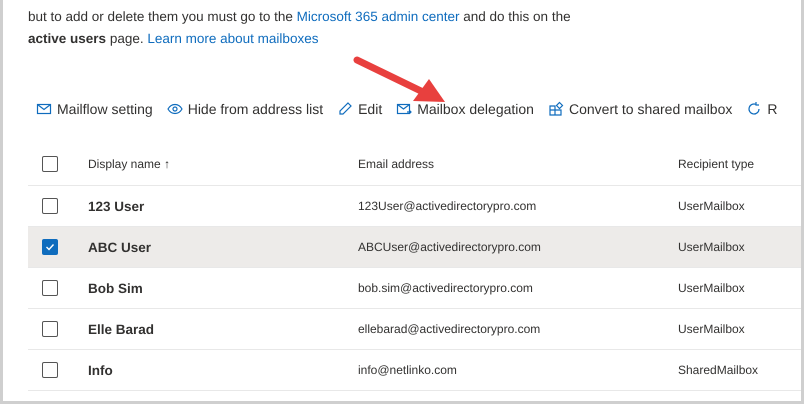 The image size is (804, 404). I want to click on table-row: ABC User ABCUser@activedirectorypro.com UserMailbox, so click(414, 247).